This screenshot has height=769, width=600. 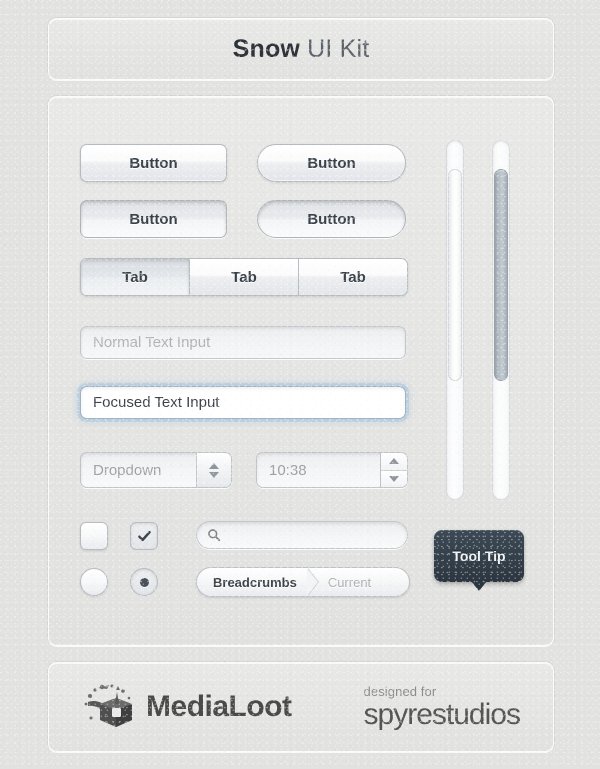 I want to click on spyrestudios-tagline: designed for, so click(x=400, y=691).